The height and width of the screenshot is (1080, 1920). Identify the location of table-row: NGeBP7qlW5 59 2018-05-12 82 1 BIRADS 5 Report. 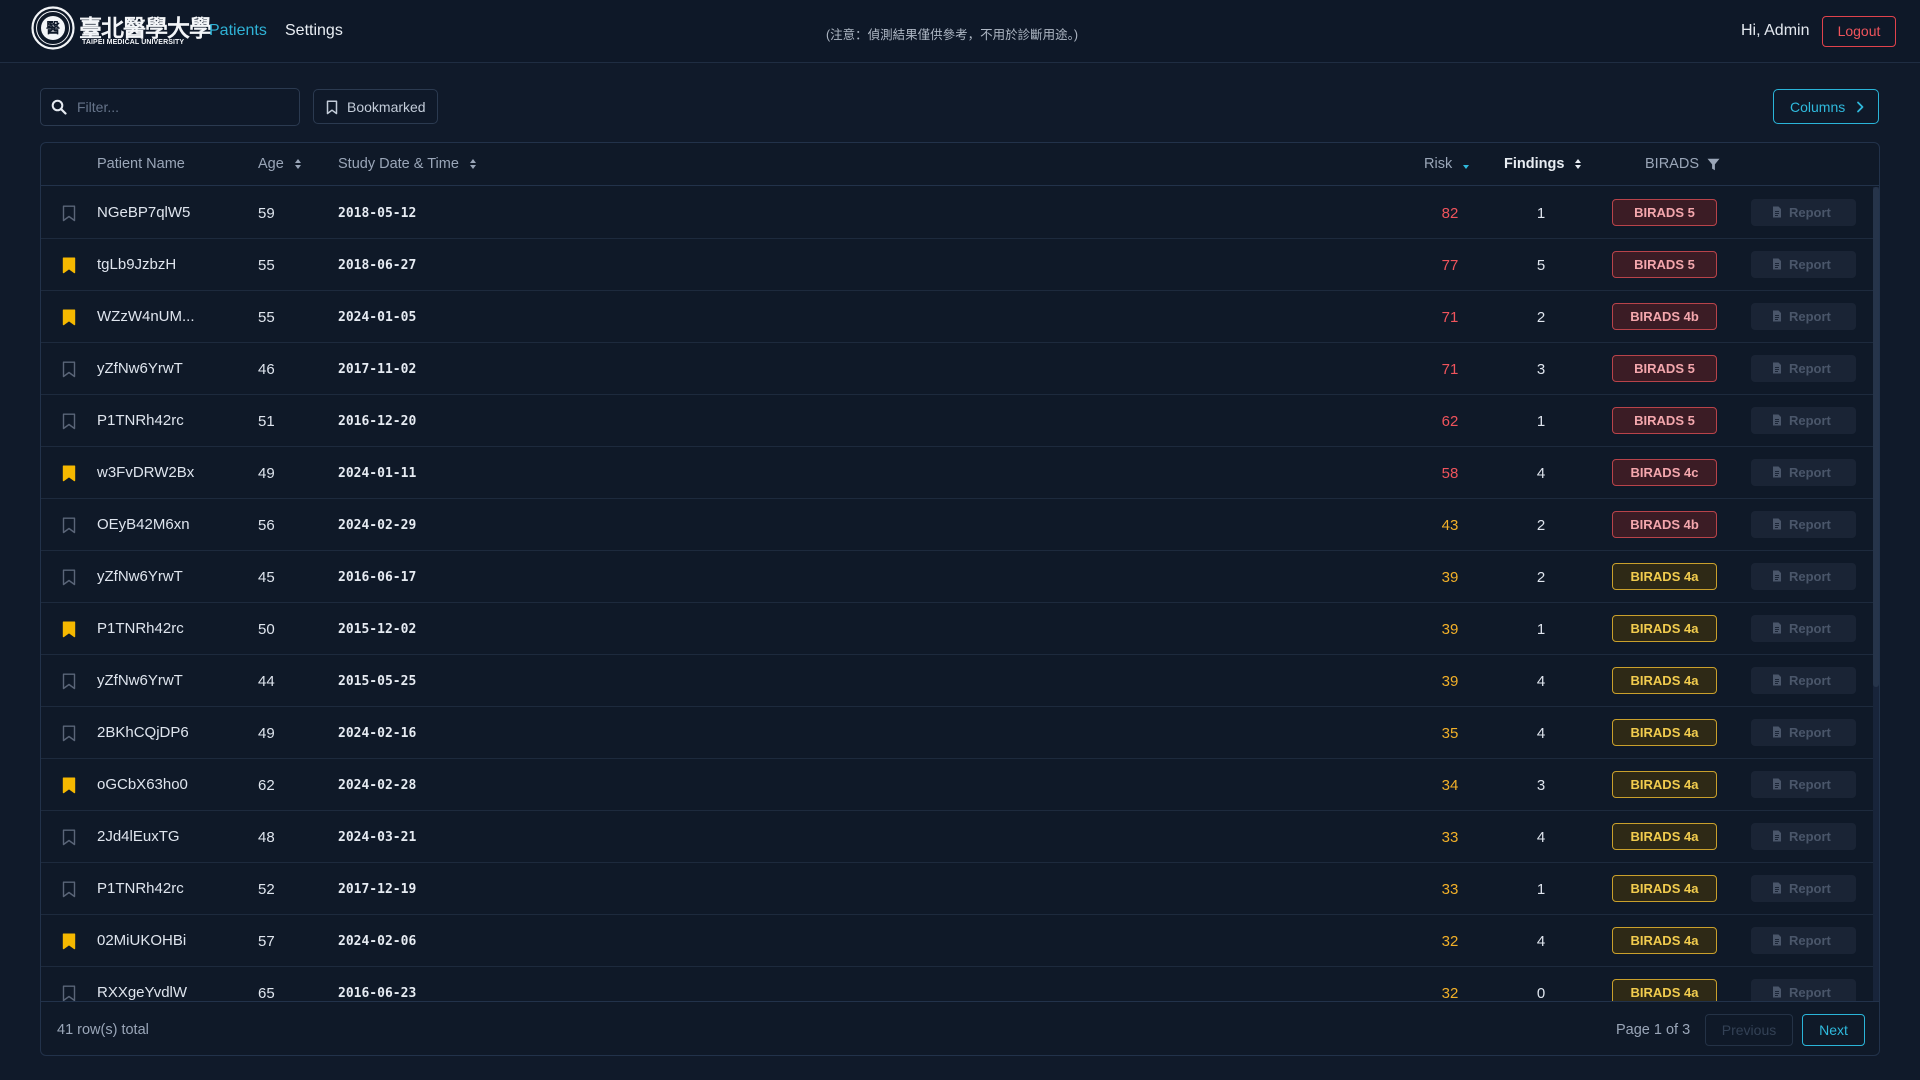
(957, 213).